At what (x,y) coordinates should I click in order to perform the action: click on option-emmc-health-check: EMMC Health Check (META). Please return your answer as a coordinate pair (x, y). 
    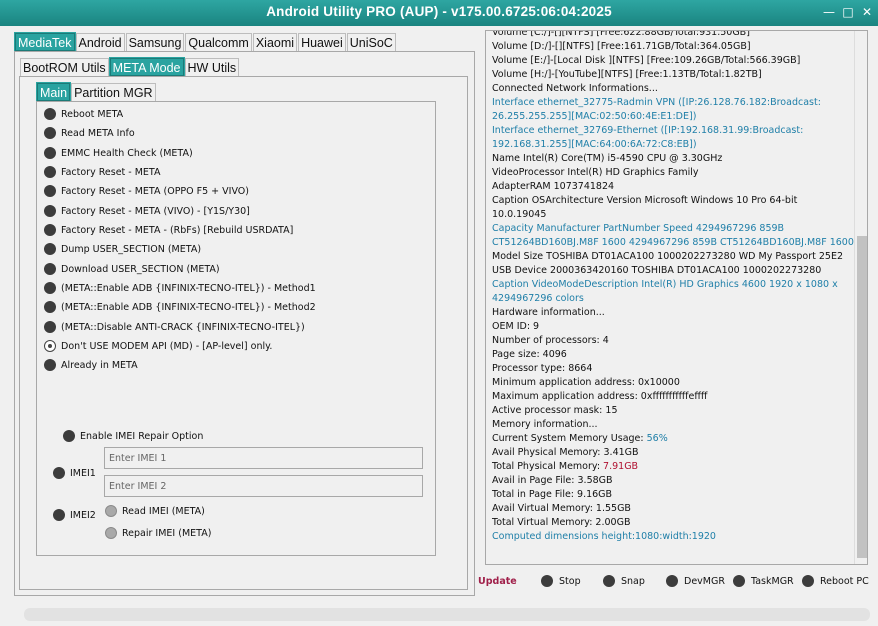
    Looking at the image, I should click on (118, 153).